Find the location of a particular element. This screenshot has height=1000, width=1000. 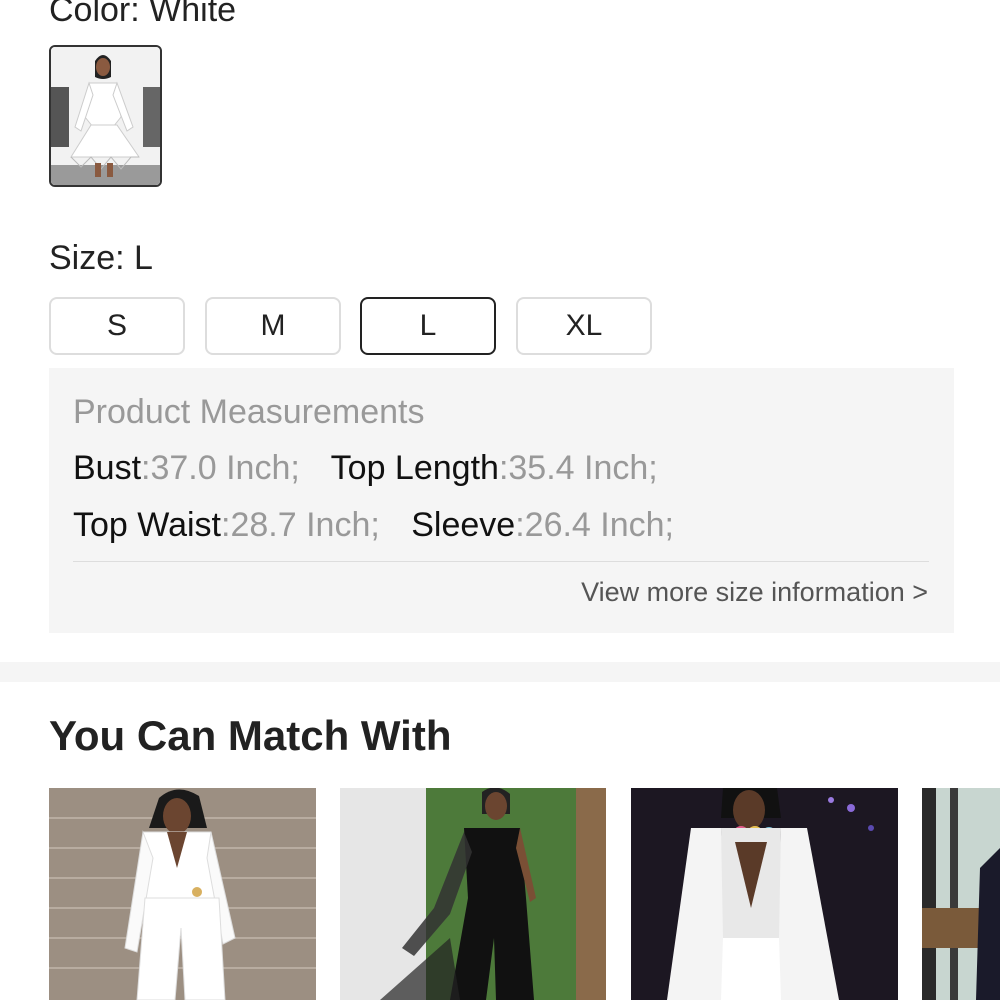

match-item-black-jumpsuit is located at coordinates (473, 894).